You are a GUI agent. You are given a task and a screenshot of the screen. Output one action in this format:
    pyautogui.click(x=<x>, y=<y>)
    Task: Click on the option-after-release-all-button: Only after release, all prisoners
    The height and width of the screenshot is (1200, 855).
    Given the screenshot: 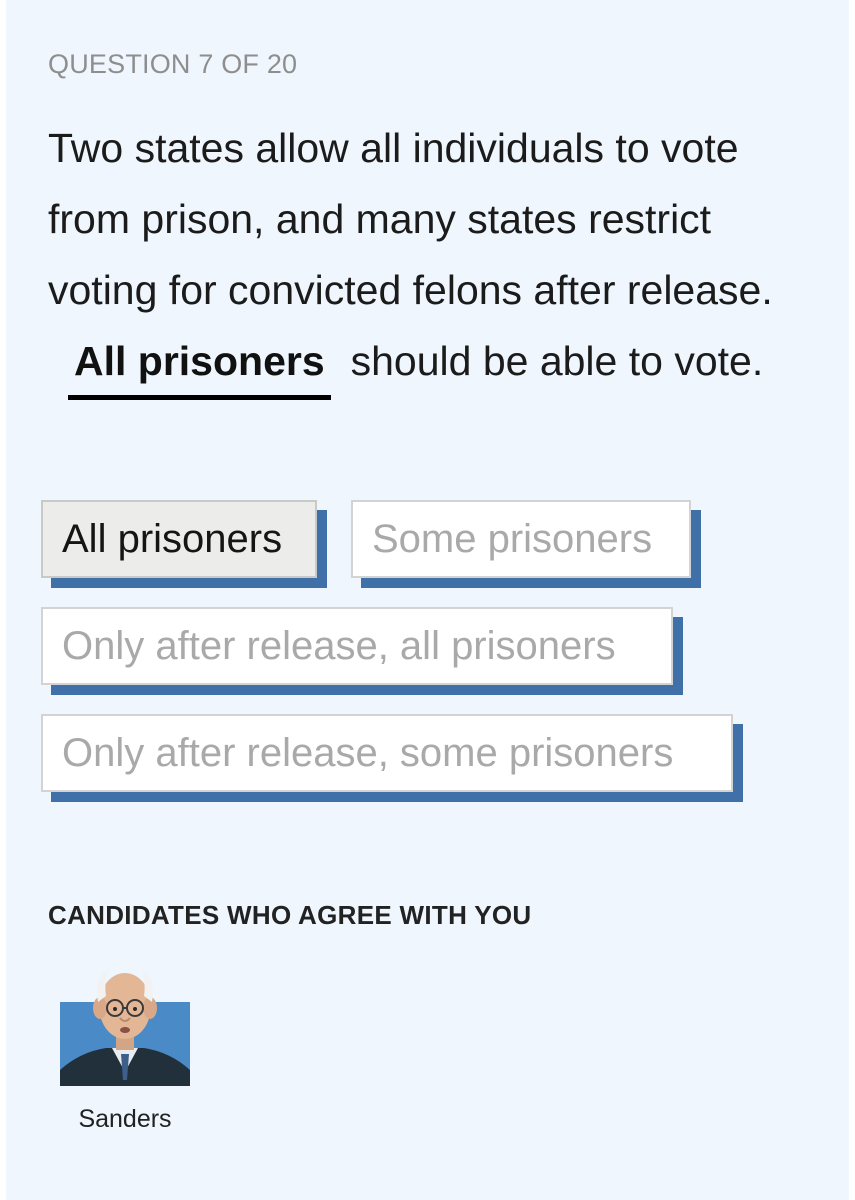 What is the action you would take?
    pyautogui.click(x=357, y=646)
    